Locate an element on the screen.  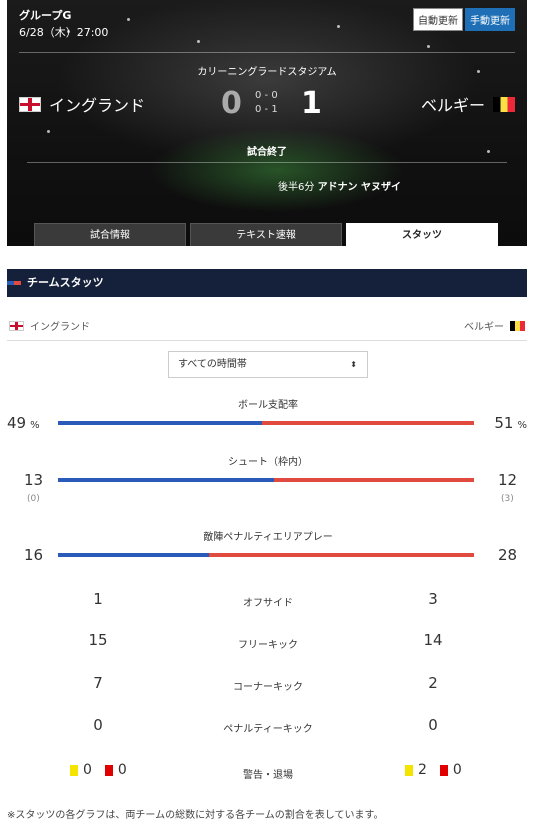
tab-text-live: テキスト速報 is located at coordinates (266, 234).